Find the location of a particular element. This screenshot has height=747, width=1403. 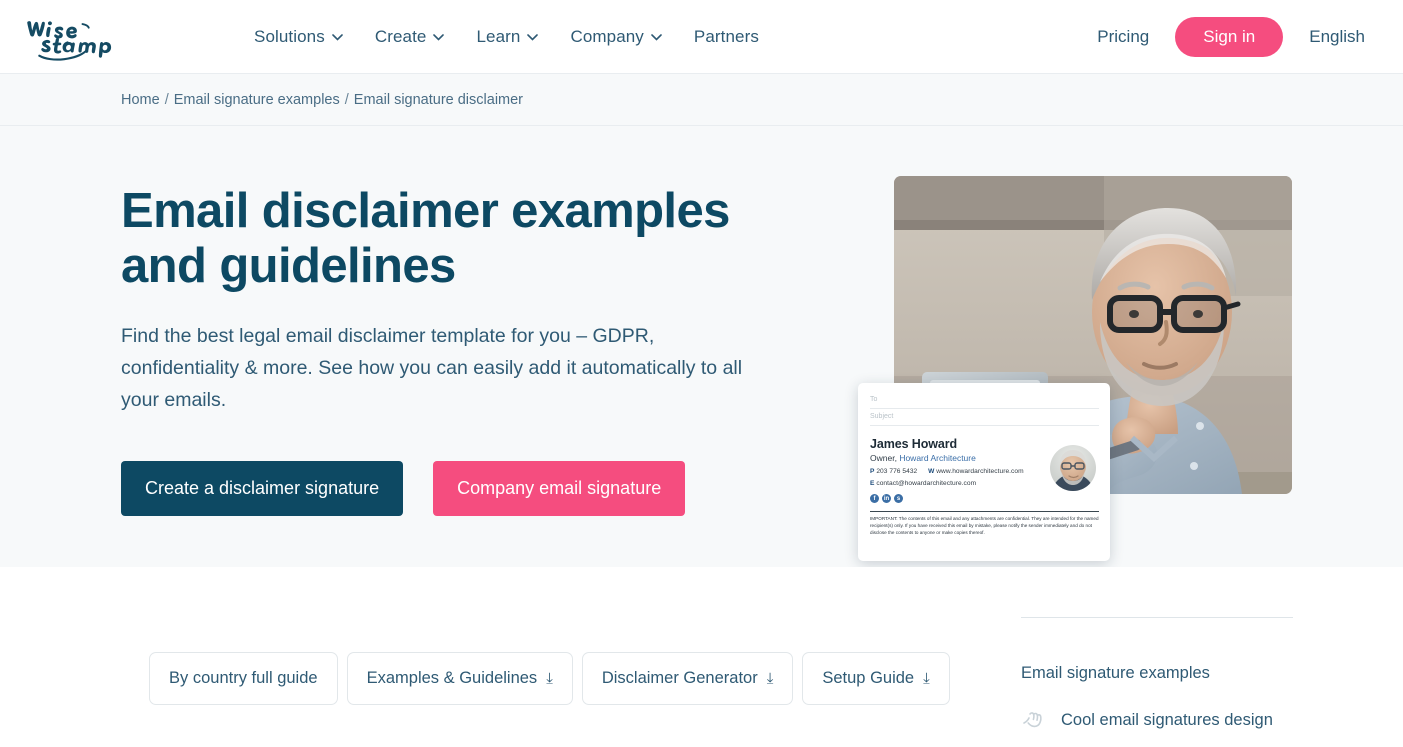

tab-by-country-full-guide: By country full guide is located at coordinates (243, 678).